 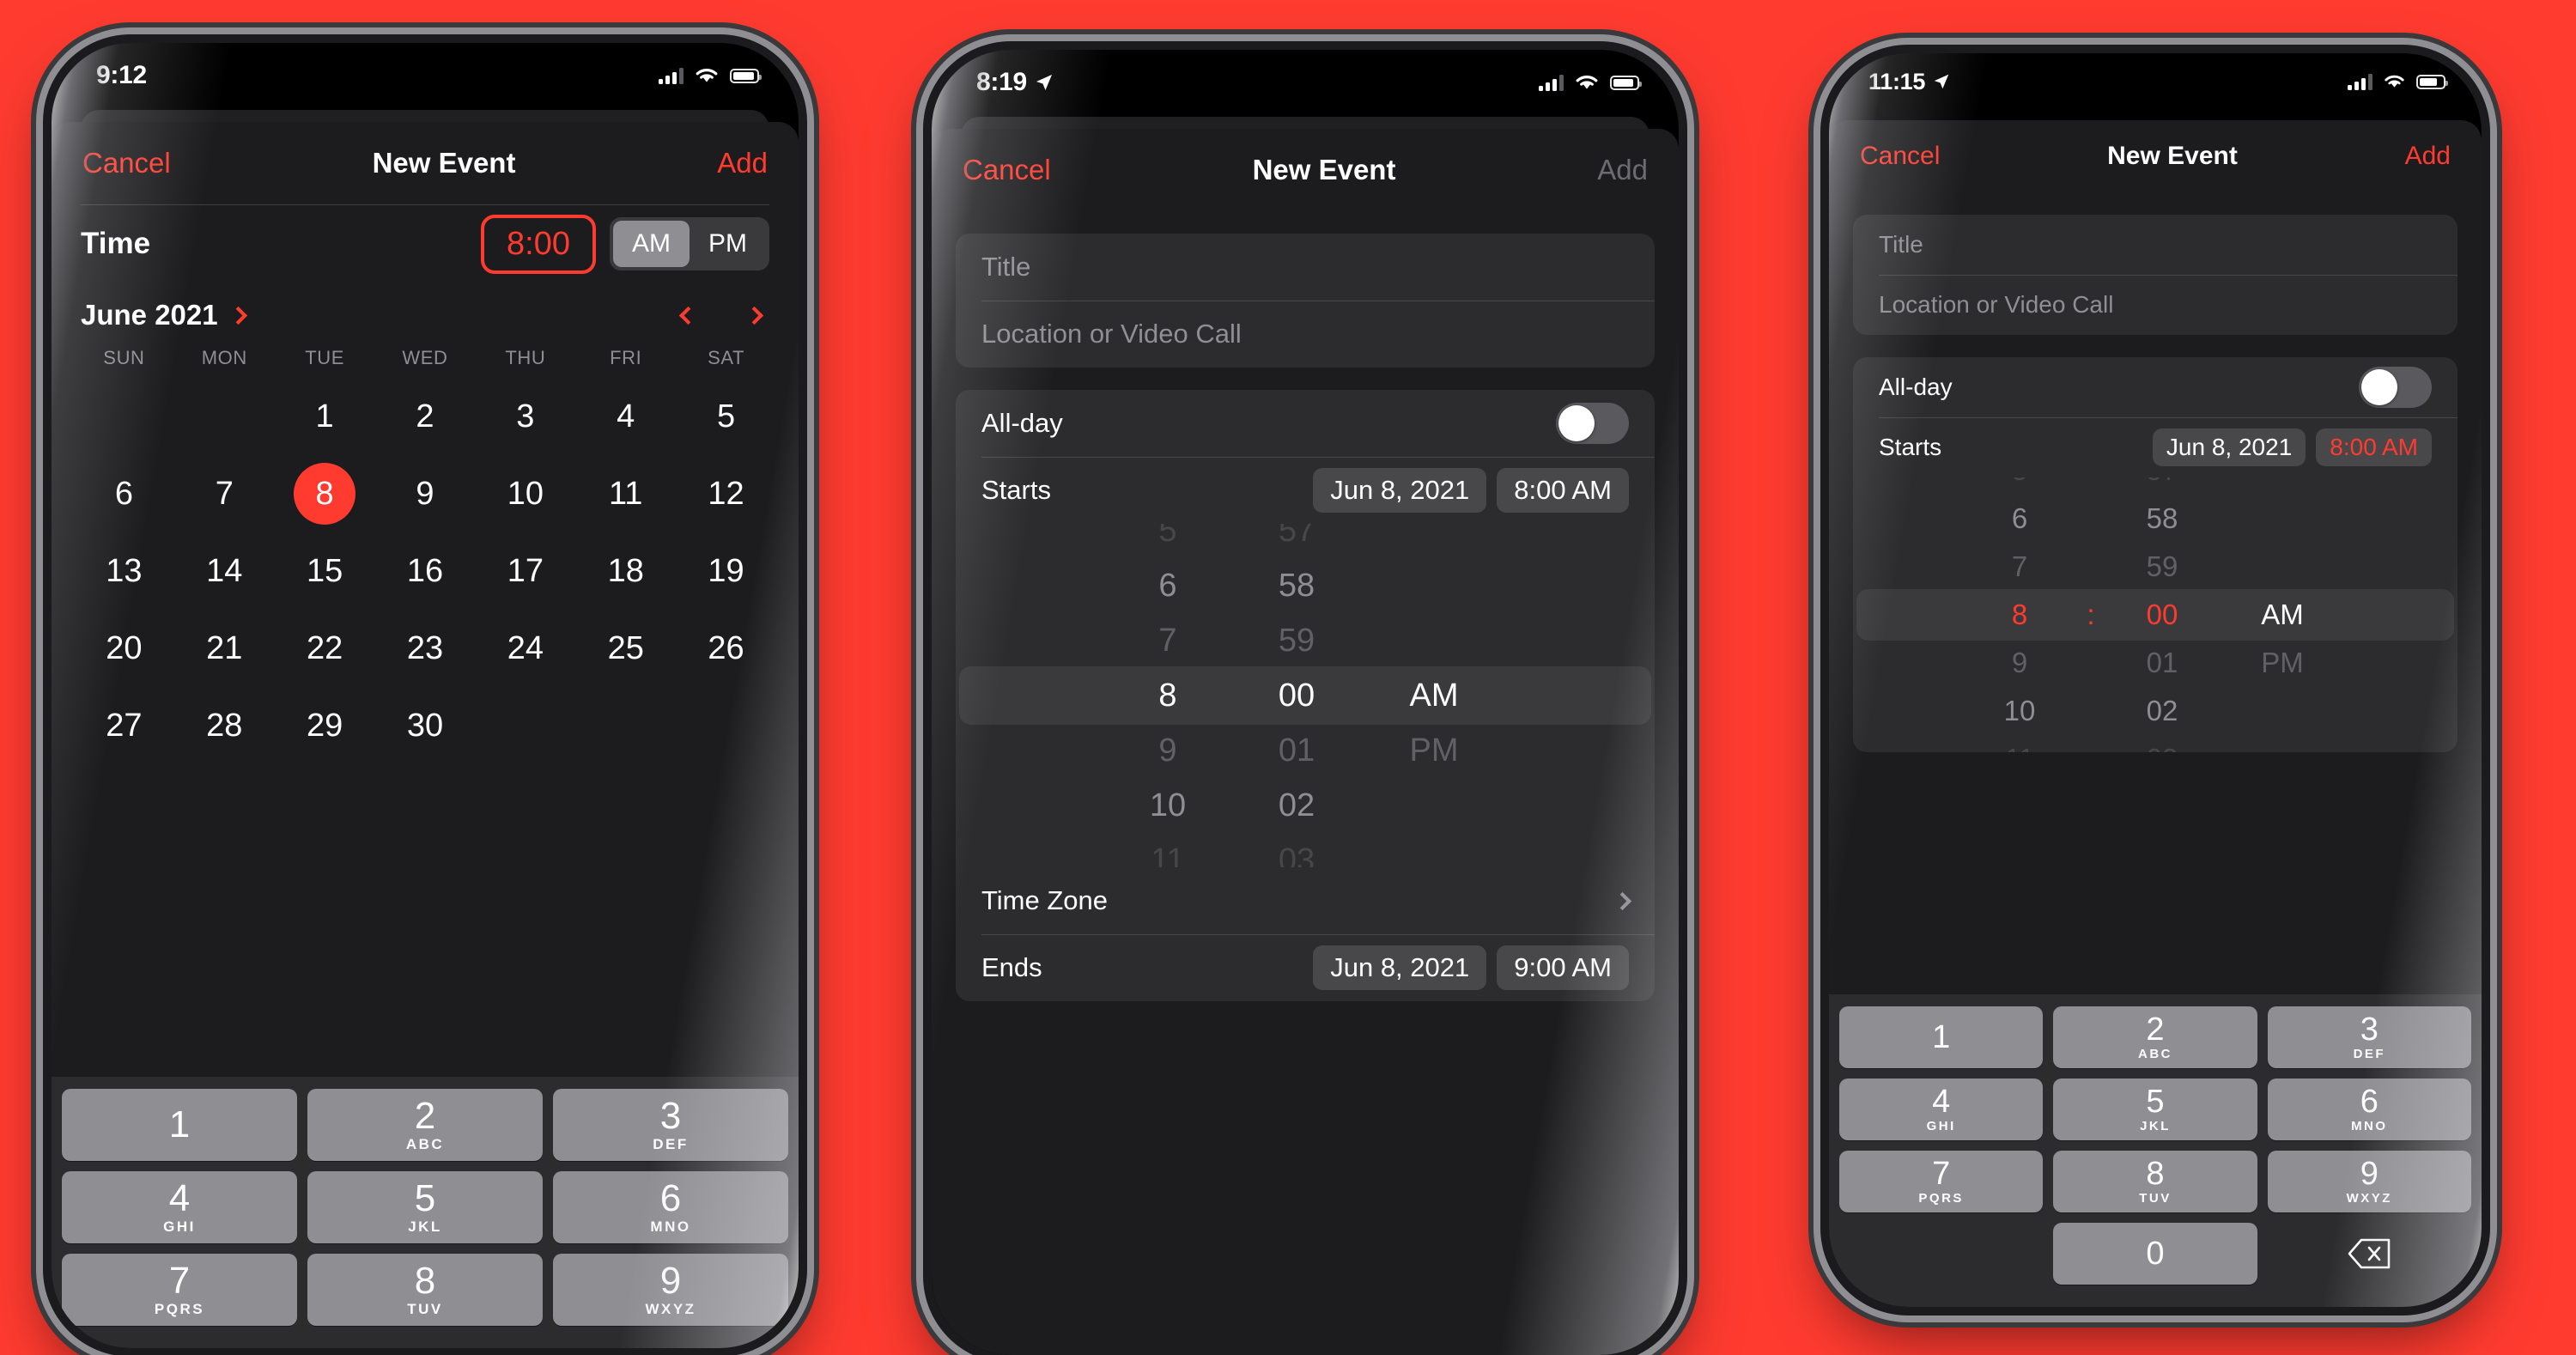 I want to click on picker-option: 10, so click(x=1168, y=805).